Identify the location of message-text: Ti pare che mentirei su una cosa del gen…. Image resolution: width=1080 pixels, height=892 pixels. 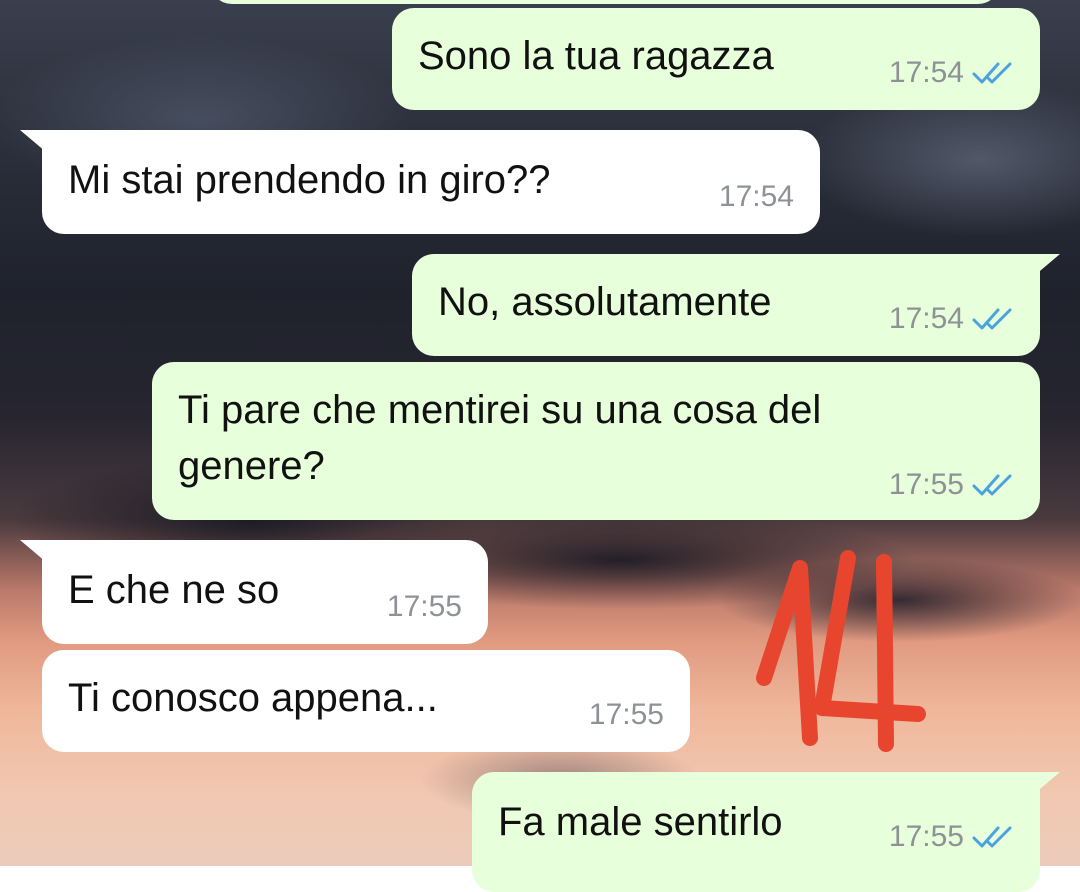
(500, 438).